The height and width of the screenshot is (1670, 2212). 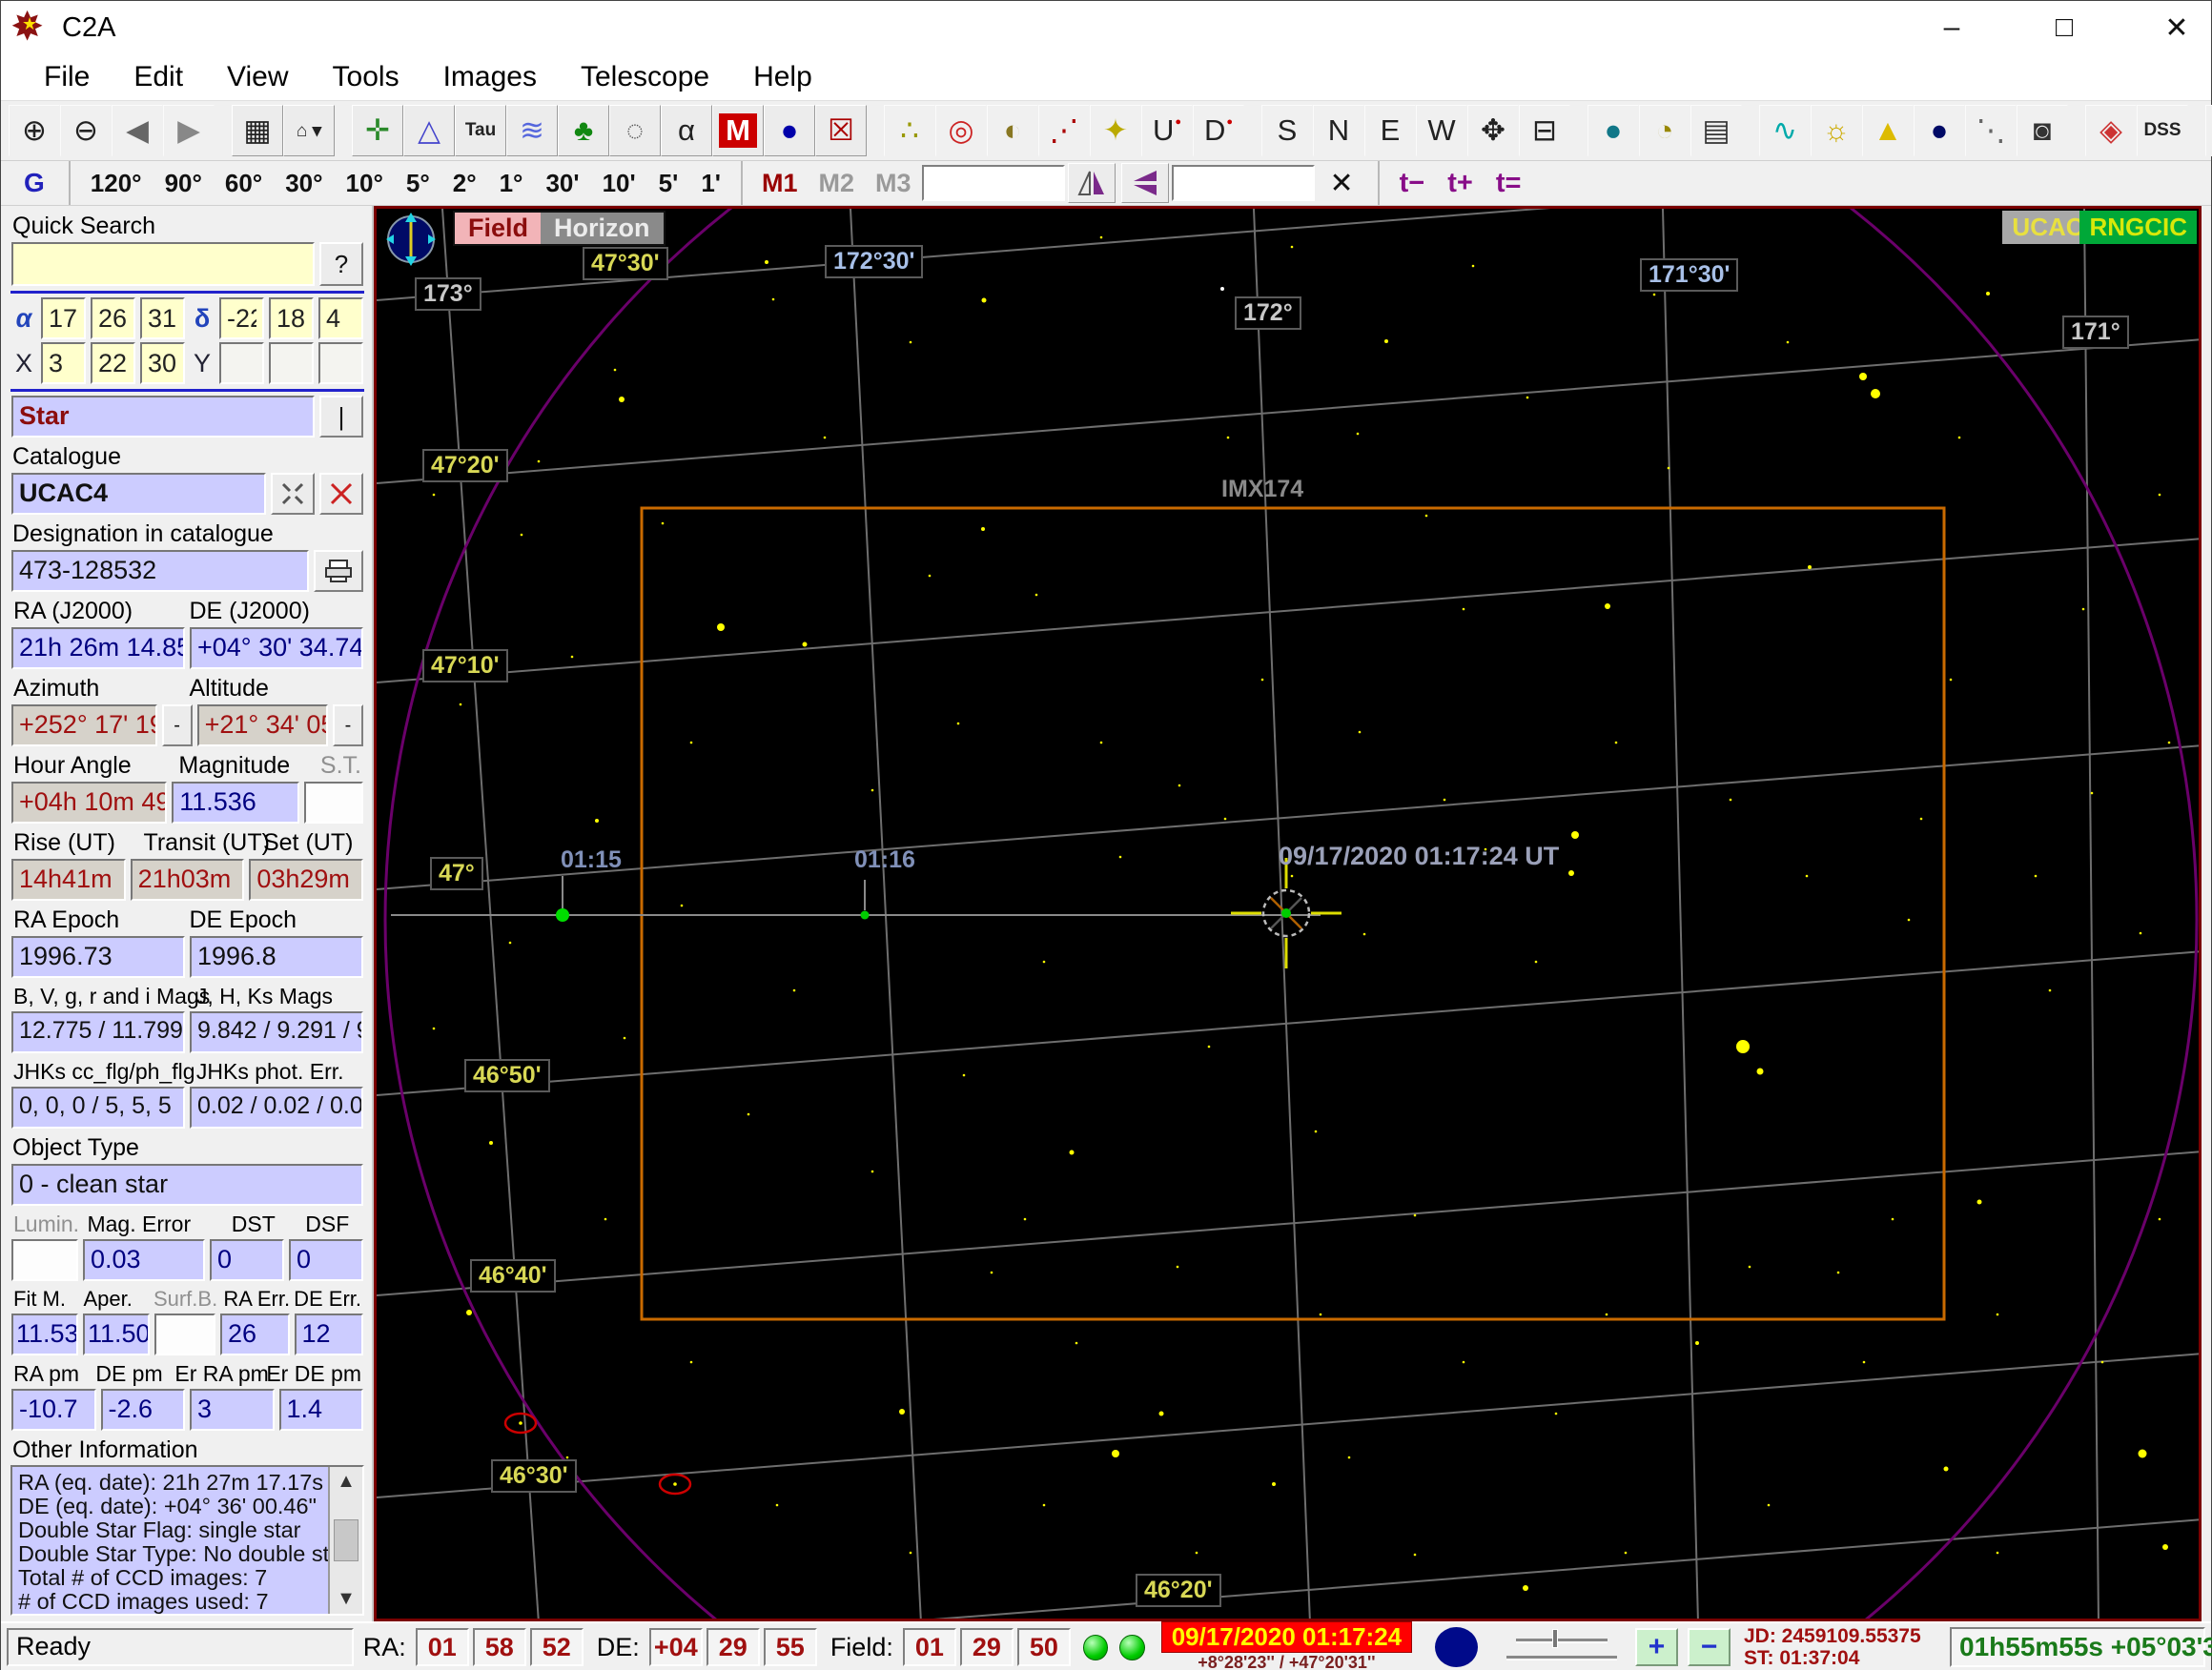 What do you see at coordinates (1243, 183) in the screenshot?
I see `object-goto-input` at bounding box center [1243, 183].